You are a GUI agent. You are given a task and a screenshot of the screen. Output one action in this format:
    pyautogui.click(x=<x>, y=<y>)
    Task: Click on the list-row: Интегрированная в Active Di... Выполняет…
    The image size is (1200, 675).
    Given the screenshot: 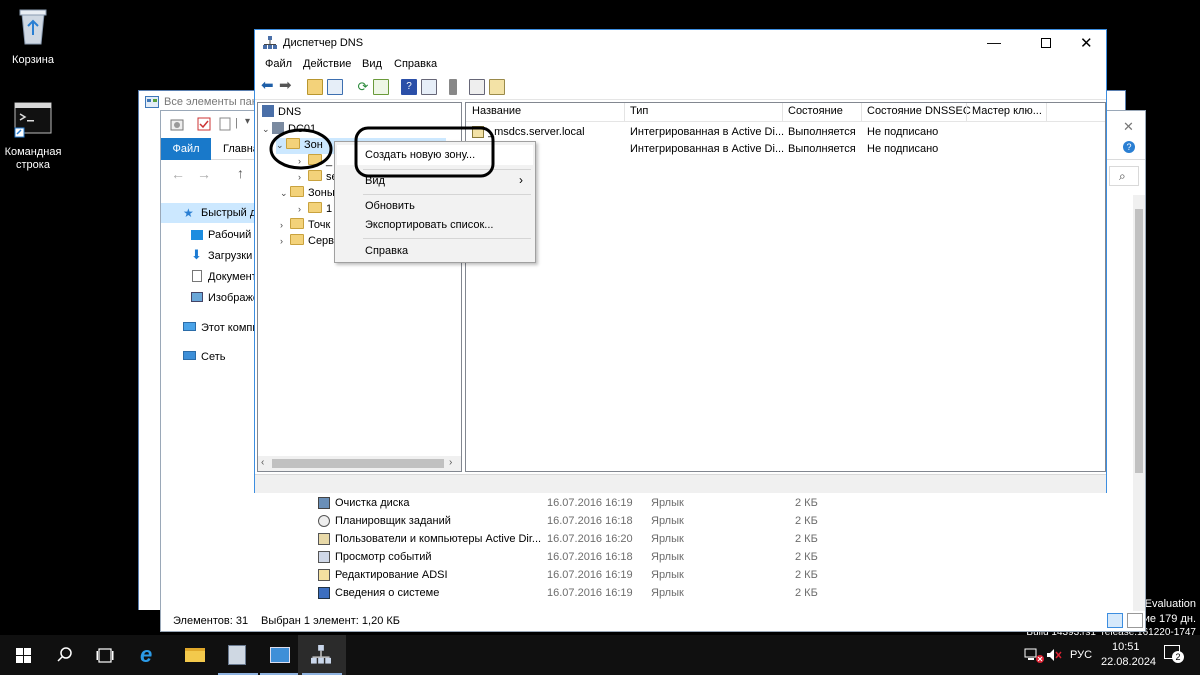 What is the action you would take?
    pyautogui.click(x=785, y=149)
    